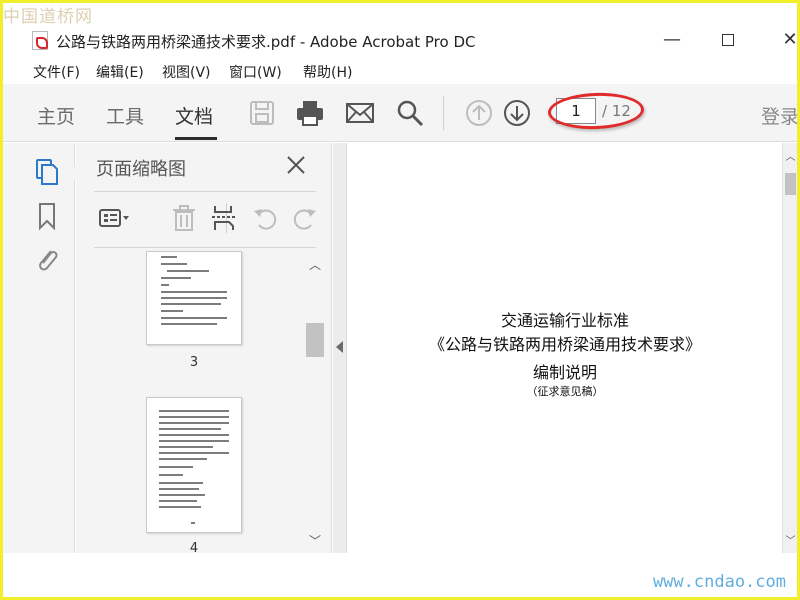 The height and width of the screenshot is (600, 800). I want to click on print-icon, so click(310, 113).